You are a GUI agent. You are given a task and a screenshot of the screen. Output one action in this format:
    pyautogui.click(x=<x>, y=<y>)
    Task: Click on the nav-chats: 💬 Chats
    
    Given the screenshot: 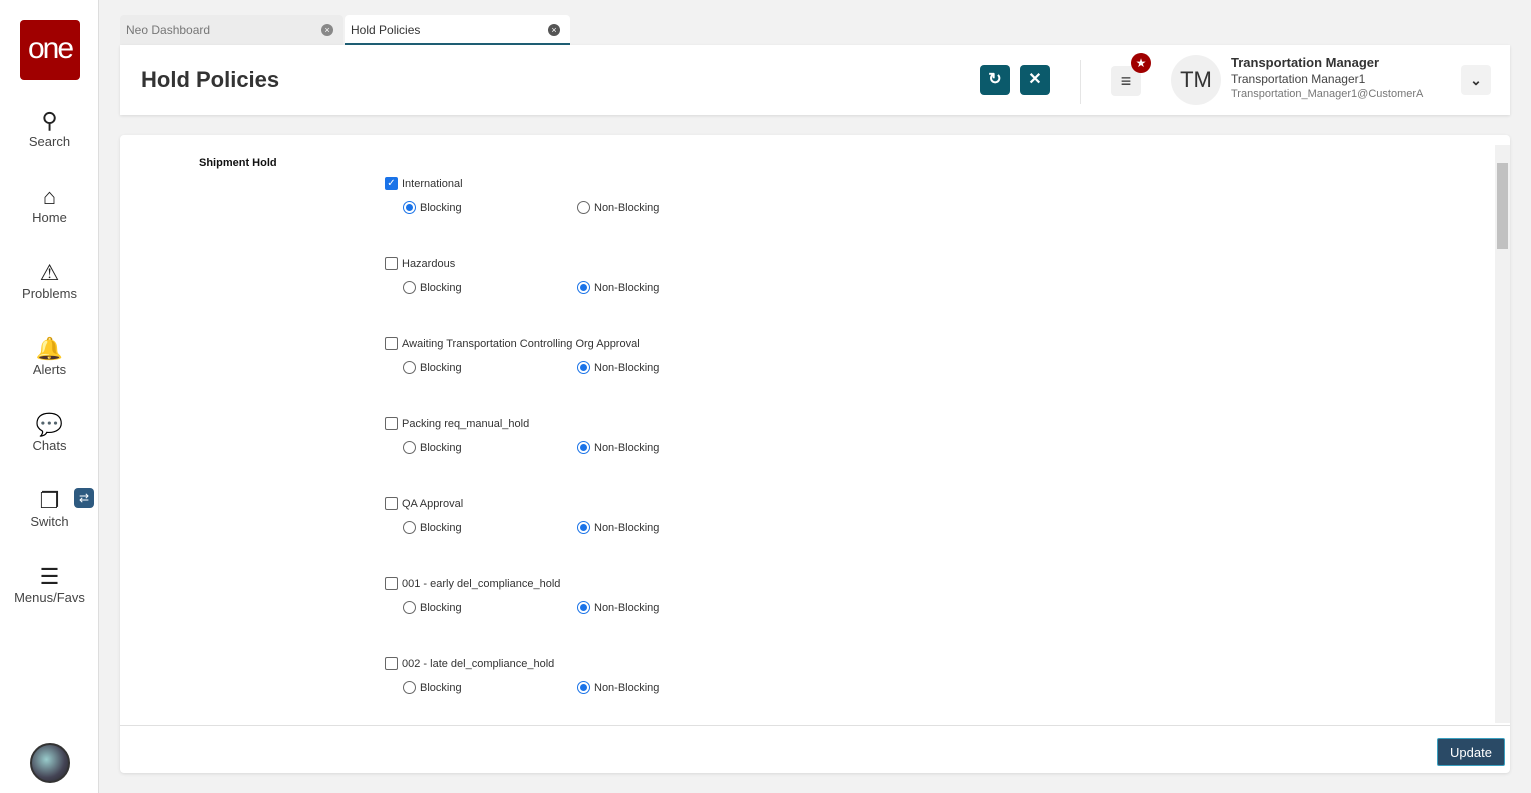 What is the action you would take?
    pyautogui.click(x=49, y=432)
    